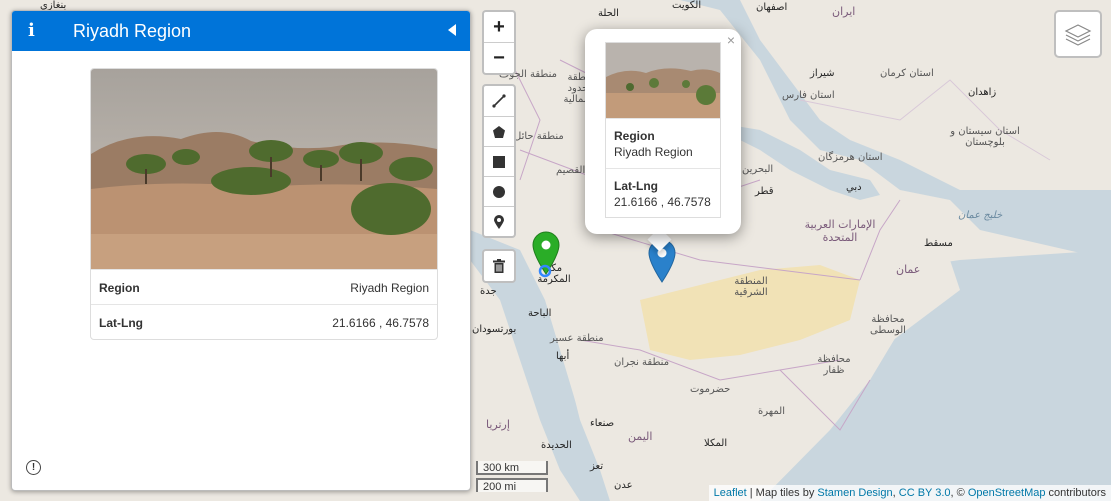 This screenshot has width=1111, height=501. What do you see at coordinates (499, 221) in the screenshot?
I see `marker-icon` at bounding box center [499, 221].